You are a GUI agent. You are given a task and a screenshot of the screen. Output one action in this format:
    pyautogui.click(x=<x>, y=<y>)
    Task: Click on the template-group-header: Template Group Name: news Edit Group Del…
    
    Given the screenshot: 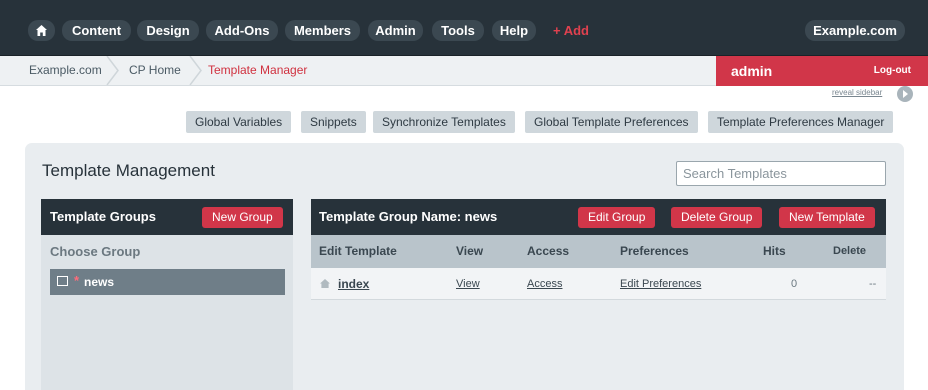 What is the action you would take?
    pyautogui.click(x=598, y=217)
    